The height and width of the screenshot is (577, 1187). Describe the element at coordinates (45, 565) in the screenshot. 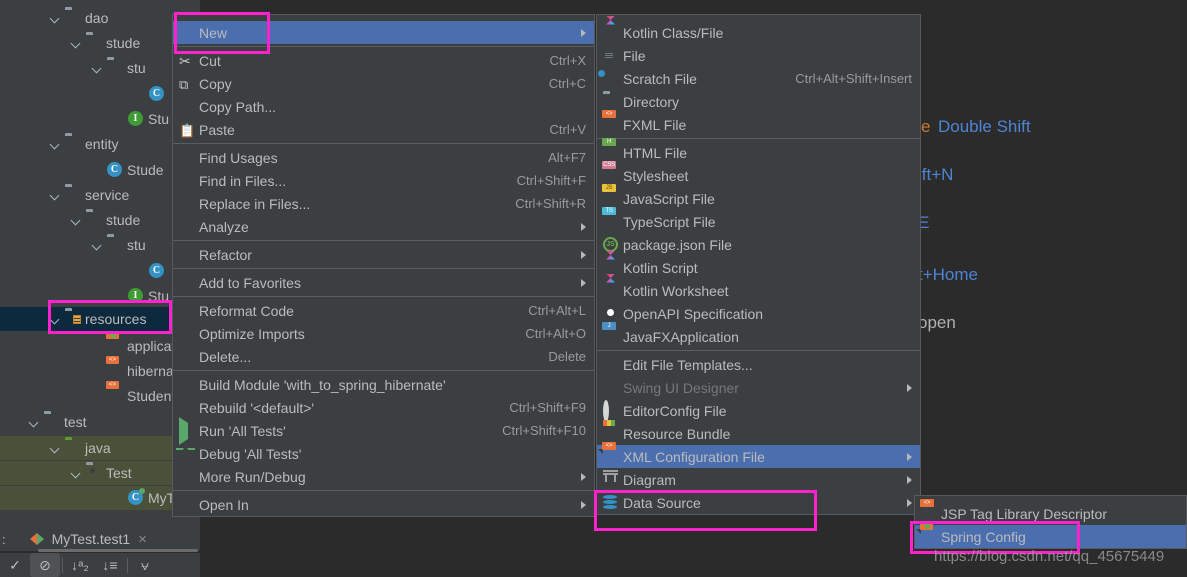

I see `hide-ignored-icon: ⊘` at that location.